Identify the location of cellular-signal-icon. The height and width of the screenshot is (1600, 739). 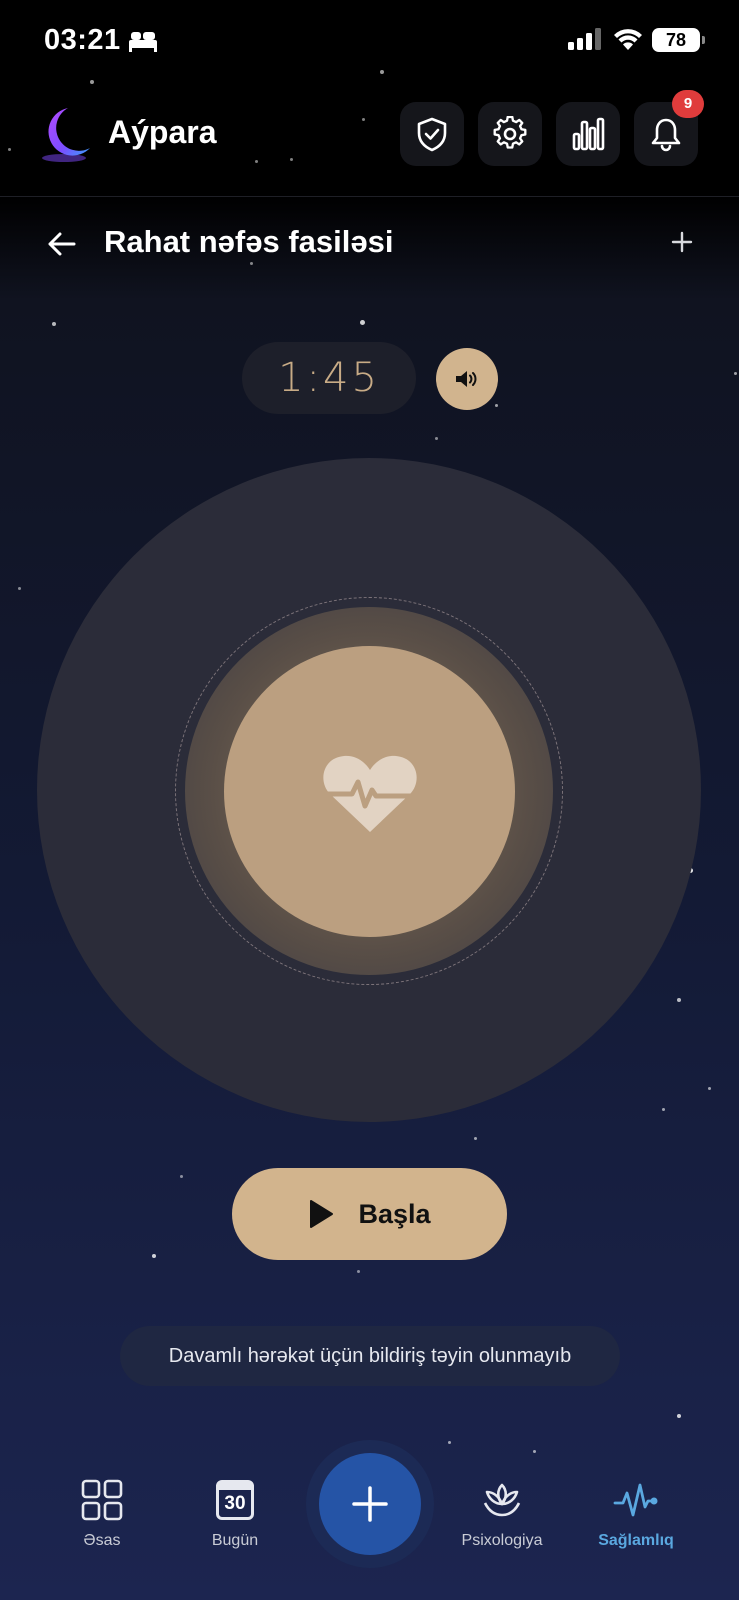
(584, 39).